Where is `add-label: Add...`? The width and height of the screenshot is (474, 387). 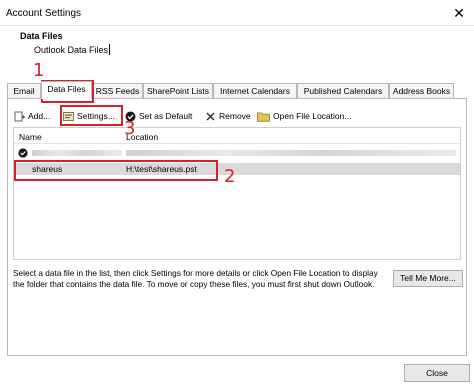 add-label: Add... is located at coordinates (39, 116).